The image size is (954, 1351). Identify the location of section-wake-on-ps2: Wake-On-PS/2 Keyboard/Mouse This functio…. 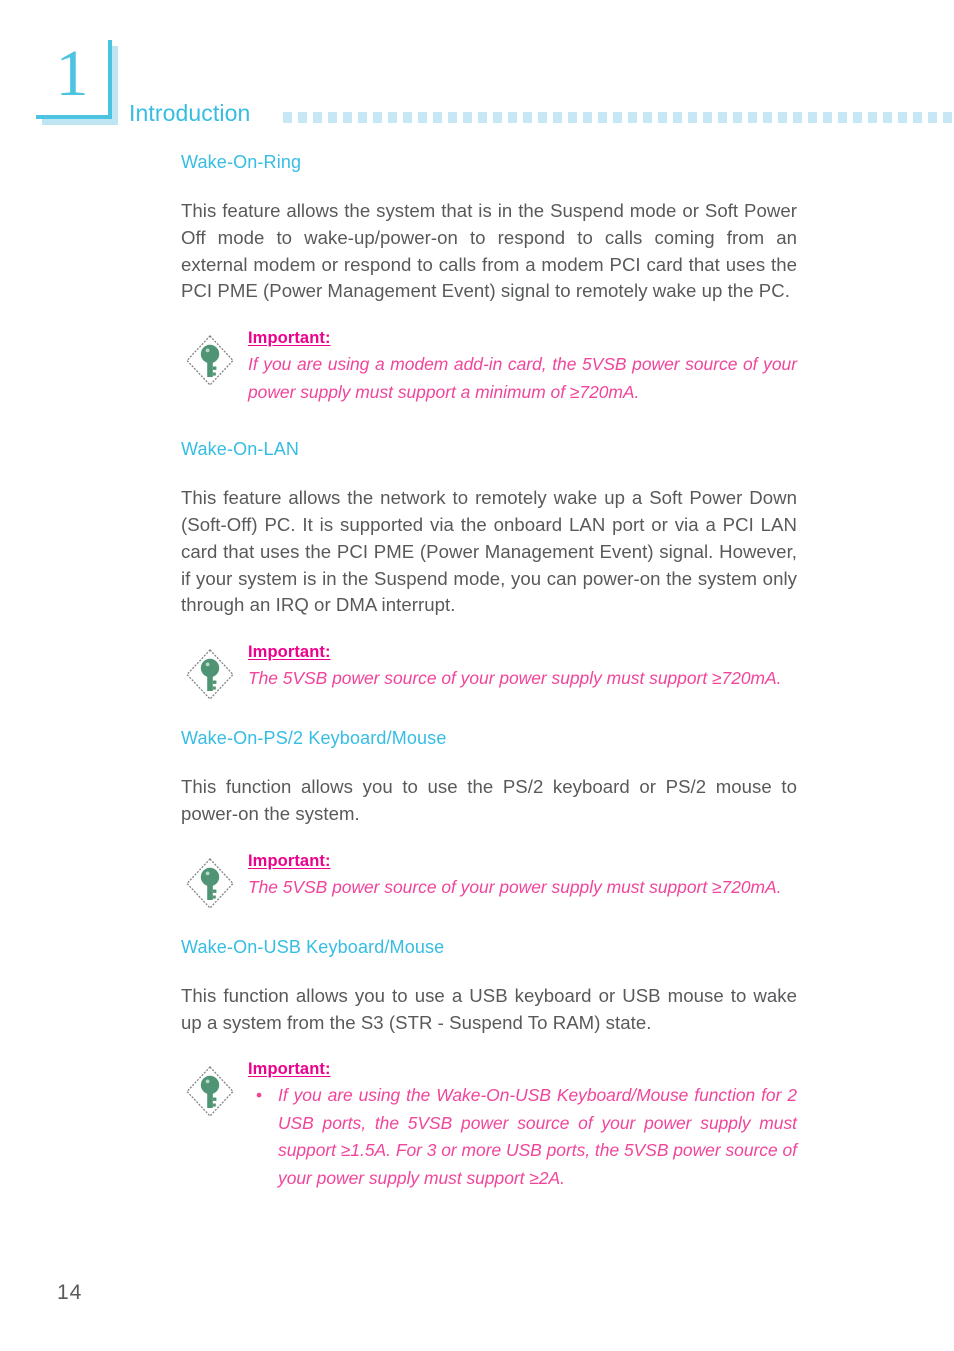
(489, 818).